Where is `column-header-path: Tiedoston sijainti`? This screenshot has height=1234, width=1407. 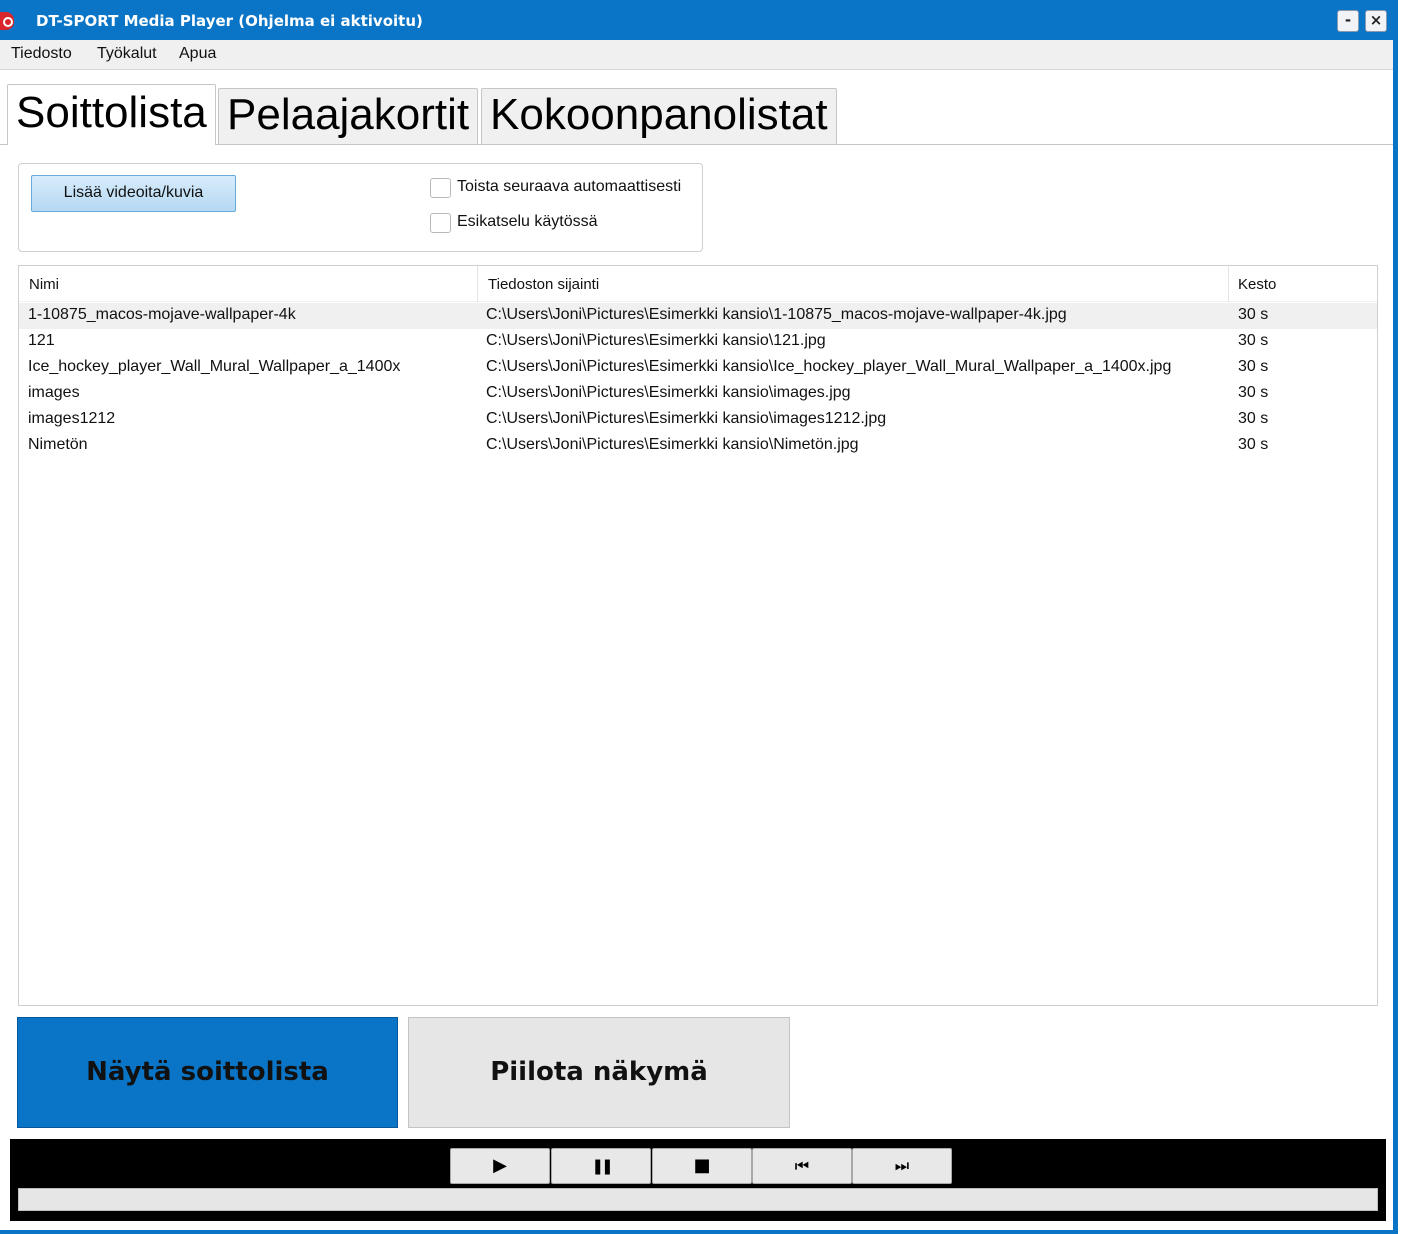 column-header-path: Tiedoston sijainti is located at coordinates (543, 284).